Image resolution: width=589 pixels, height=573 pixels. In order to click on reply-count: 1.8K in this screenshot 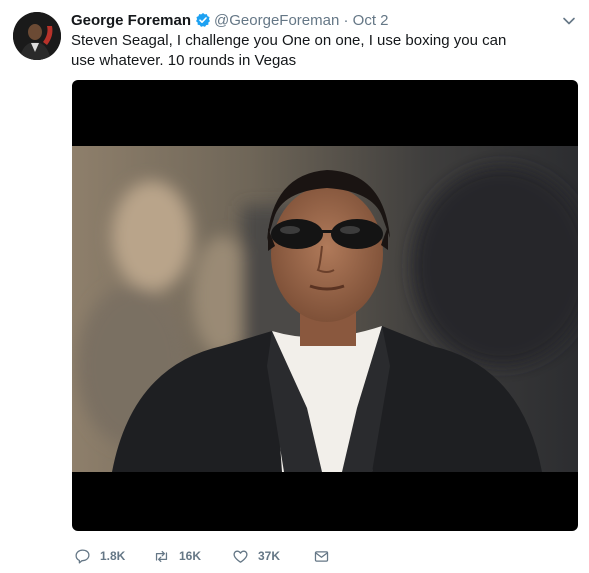, I will do `click(113, 556)`.